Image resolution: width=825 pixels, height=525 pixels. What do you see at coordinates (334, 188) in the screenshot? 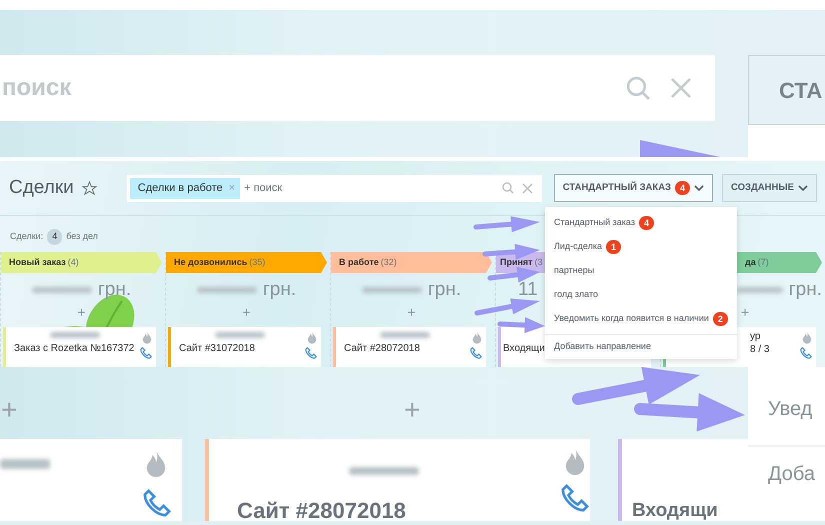
I see `filter-field: Сделки в работе × + поиск` at bounding box center [334, 188].